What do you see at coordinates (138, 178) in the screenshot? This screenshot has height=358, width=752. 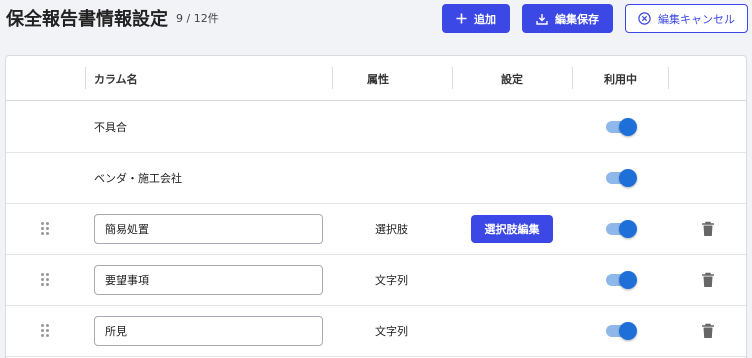 I see `column-name-text: ベンダ・施工会社` at bounding box center [138, 178].